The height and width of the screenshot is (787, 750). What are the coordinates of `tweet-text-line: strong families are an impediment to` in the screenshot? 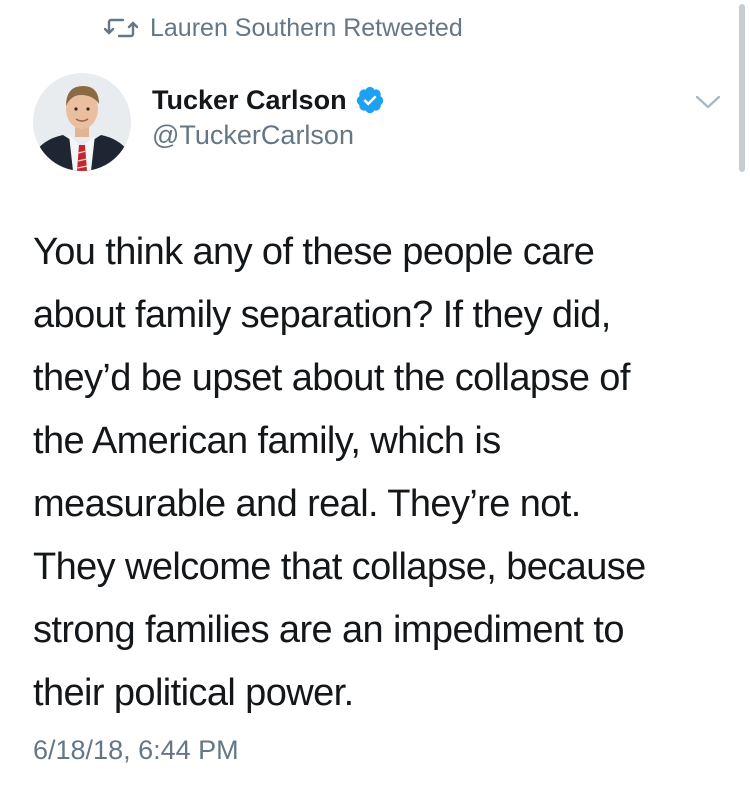 It's located at (329, 630).